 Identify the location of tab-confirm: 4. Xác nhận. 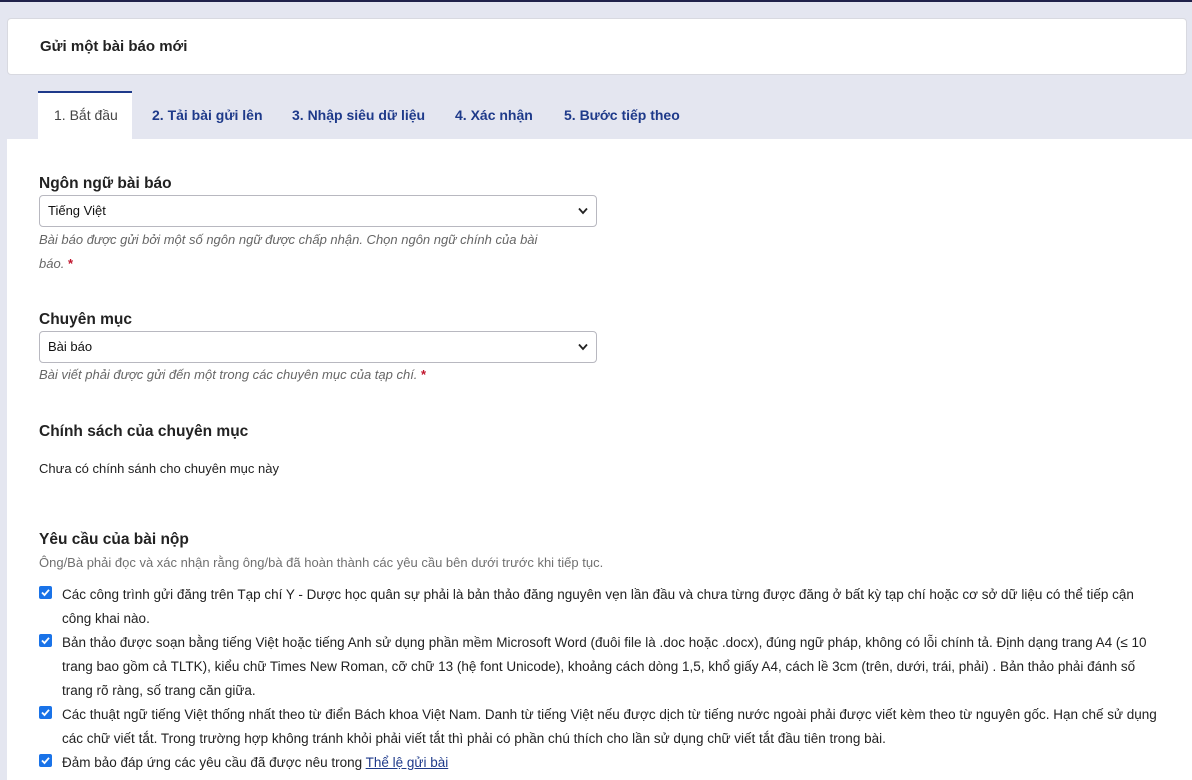
(494, 115).